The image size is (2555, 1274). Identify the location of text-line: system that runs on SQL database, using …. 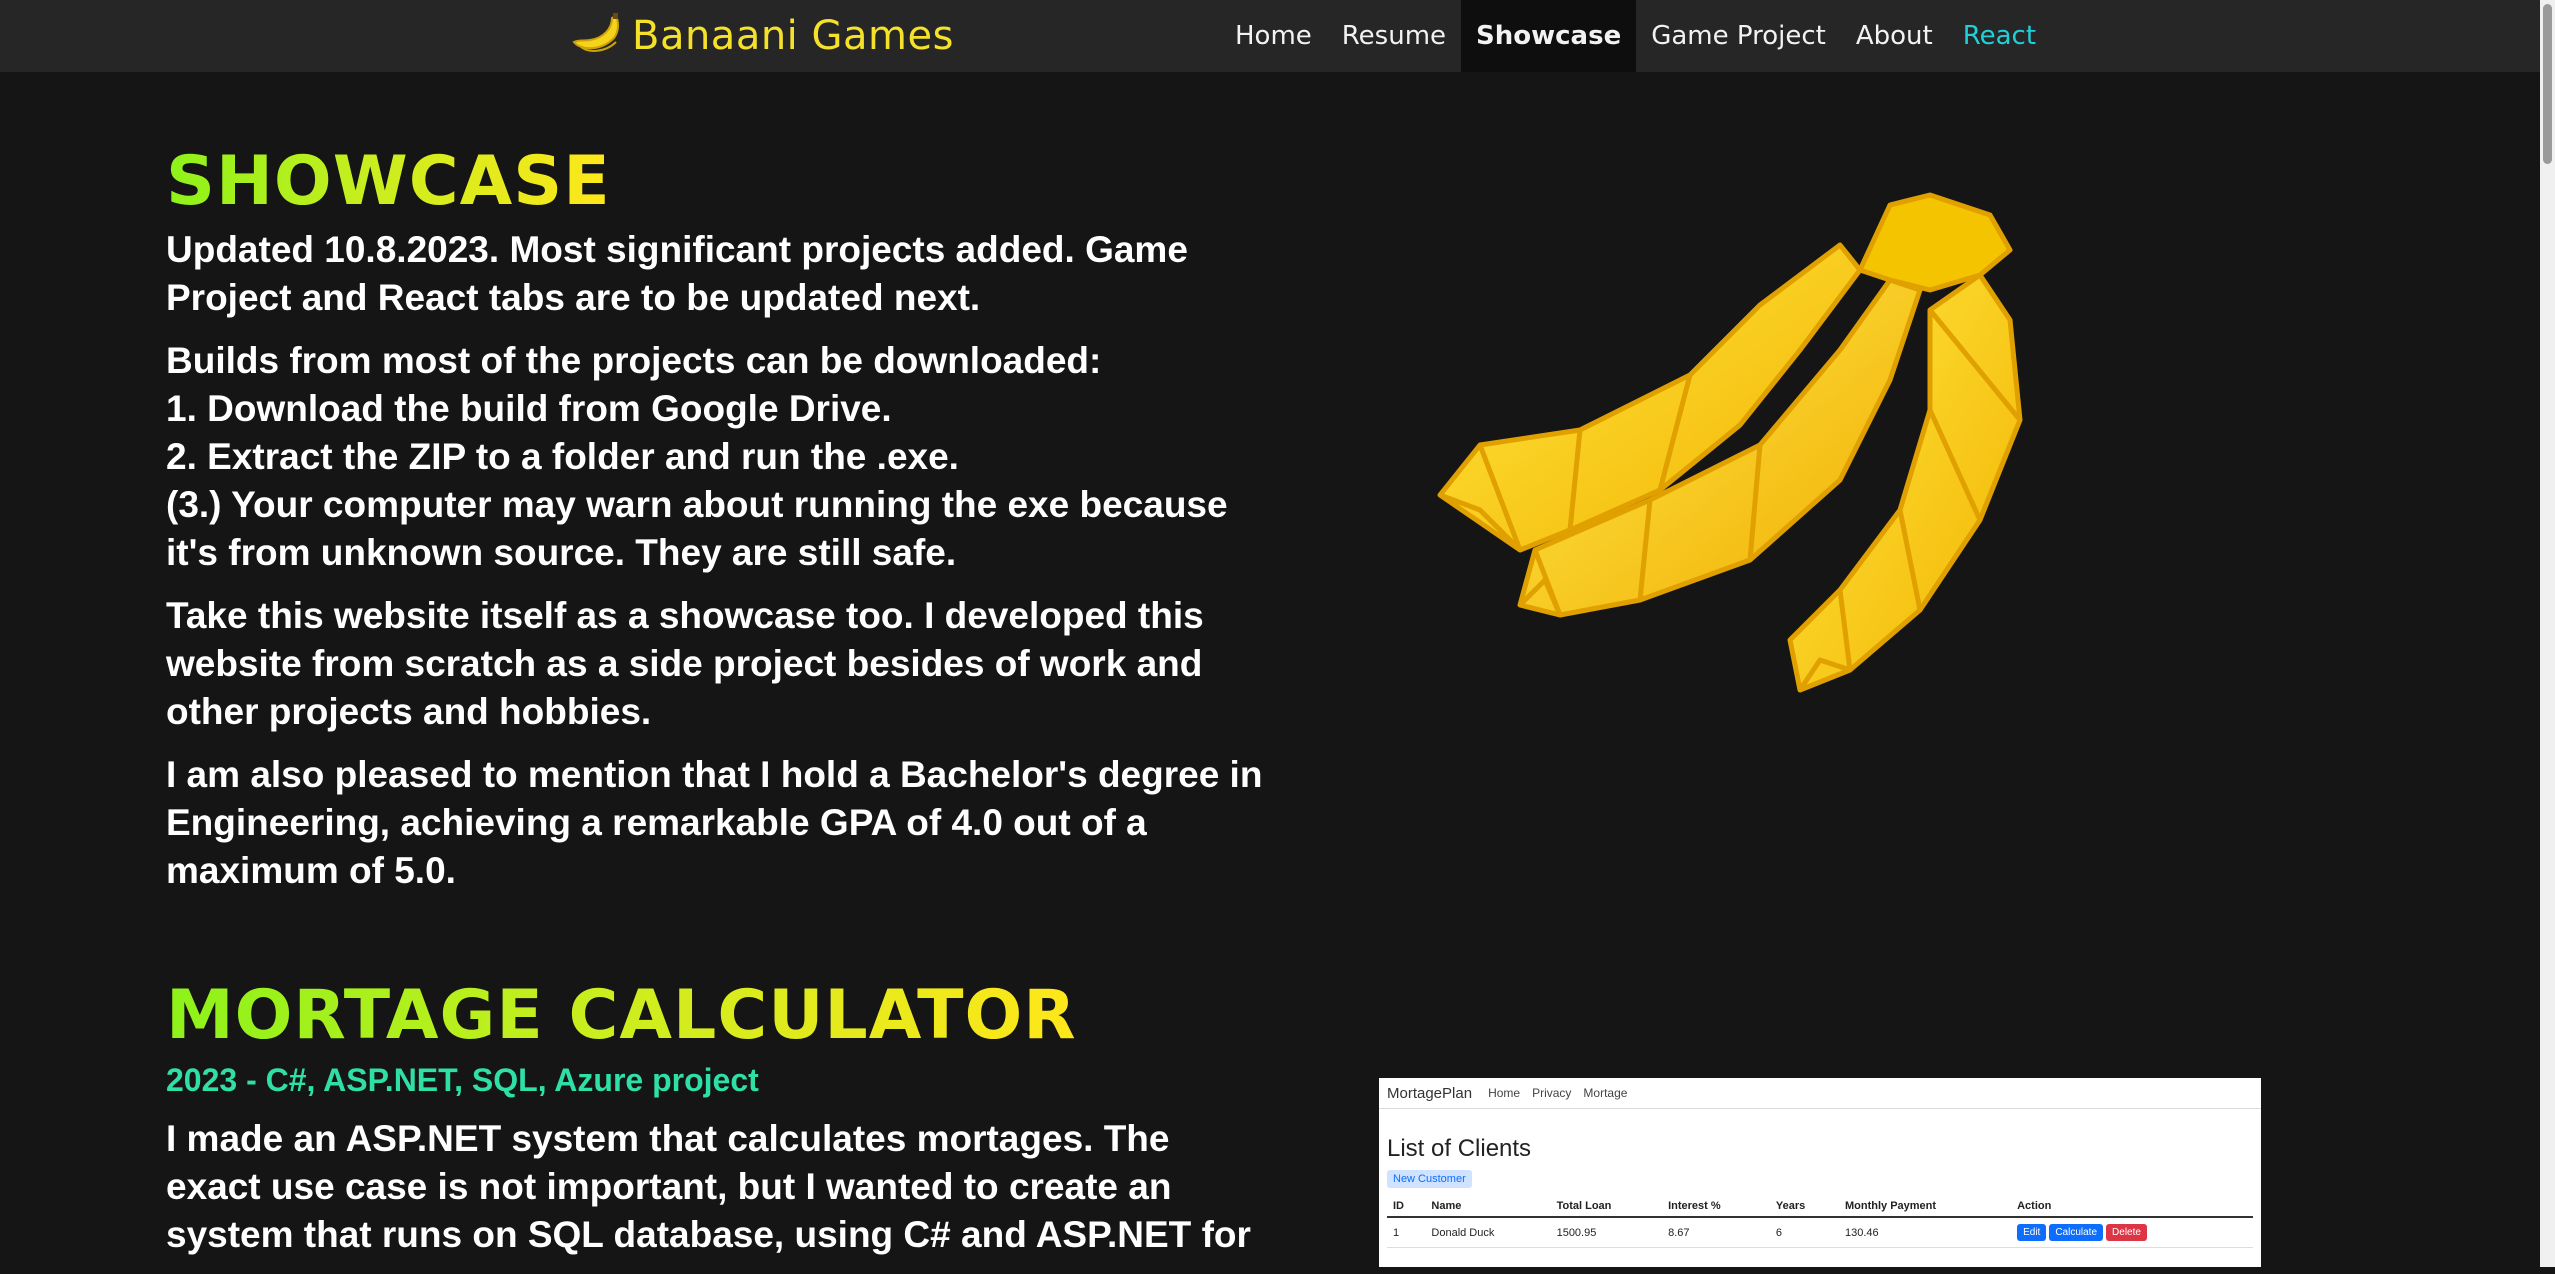
(708, 1234).